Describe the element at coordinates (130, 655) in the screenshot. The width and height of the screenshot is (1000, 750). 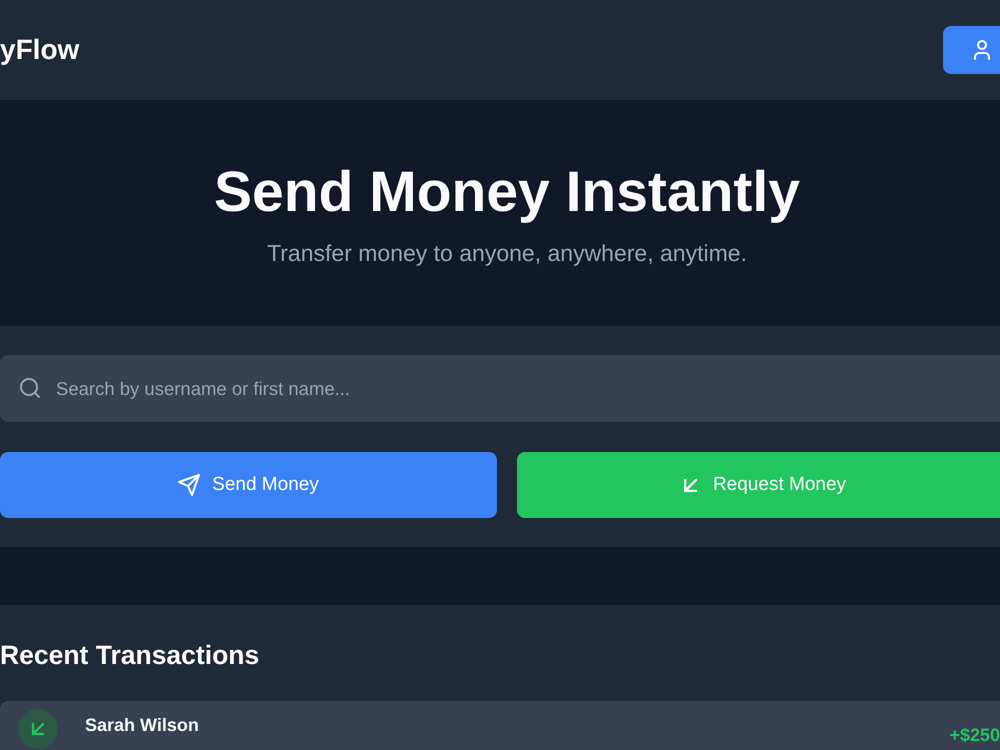
I see `section-title: Recent Transactions` at that location.